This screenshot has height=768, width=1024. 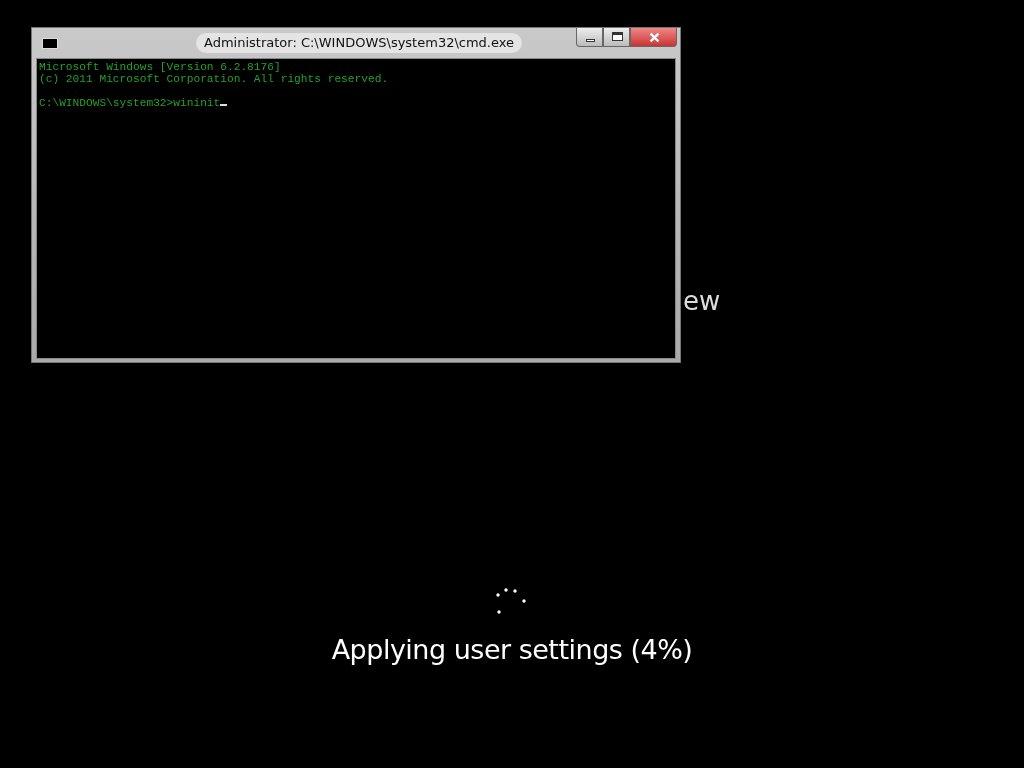 What do you see at coordinates (616, 37) in the screenshot?
I see `maximize-button` at bounding box center [616, 37].